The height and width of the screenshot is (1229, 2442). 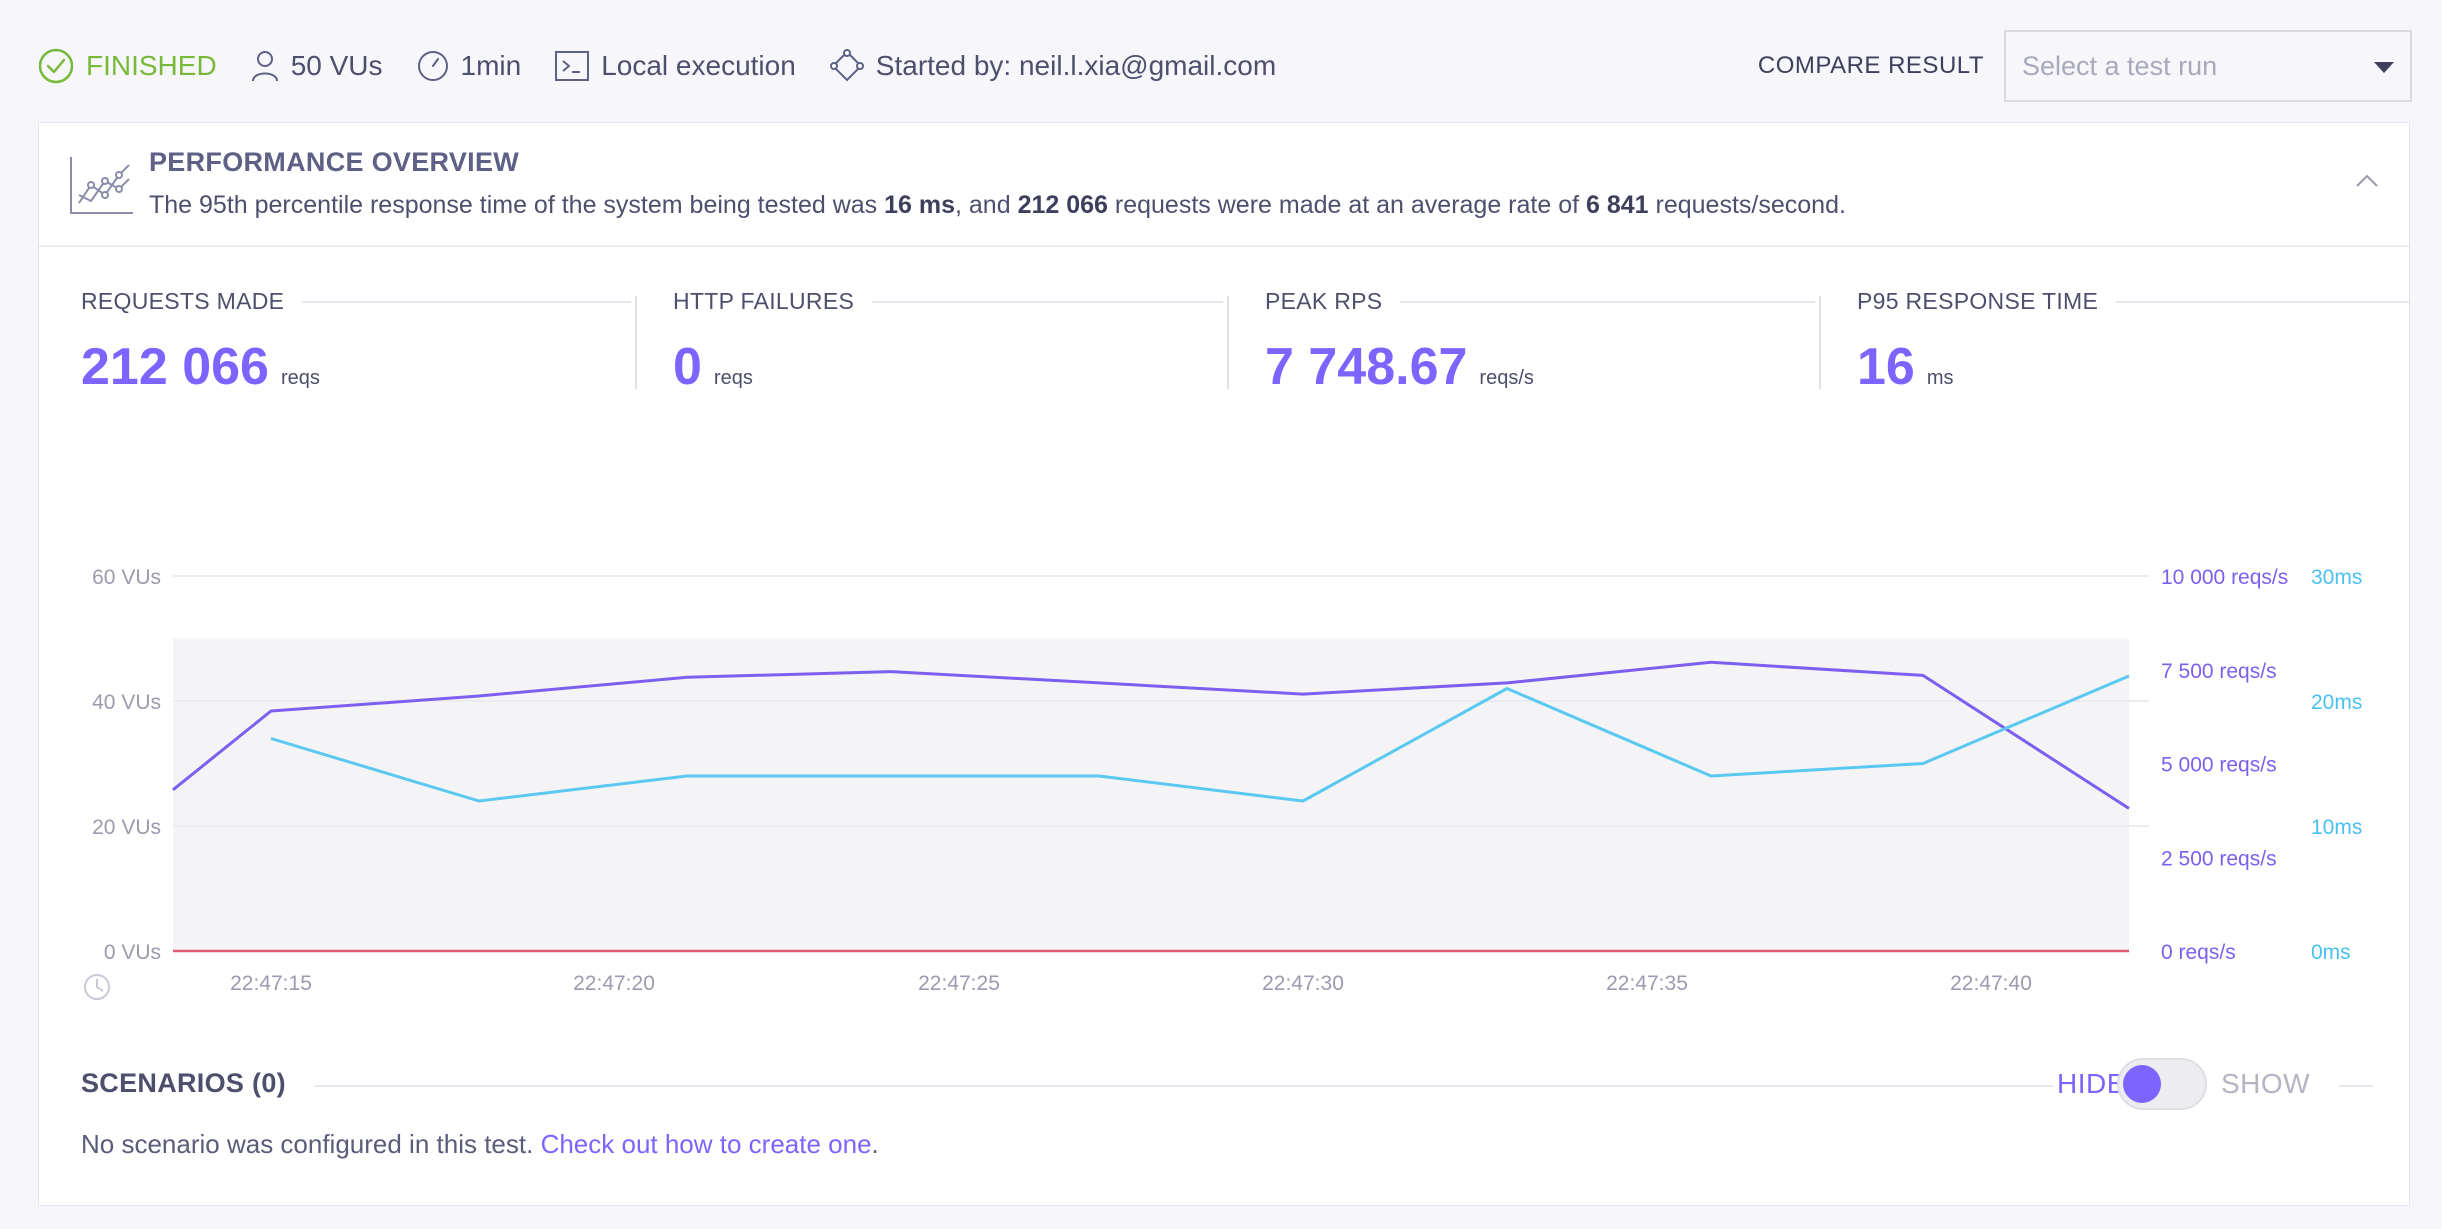 I want to click on test-run-select: Select a test run, so click(x=2208, y=66).